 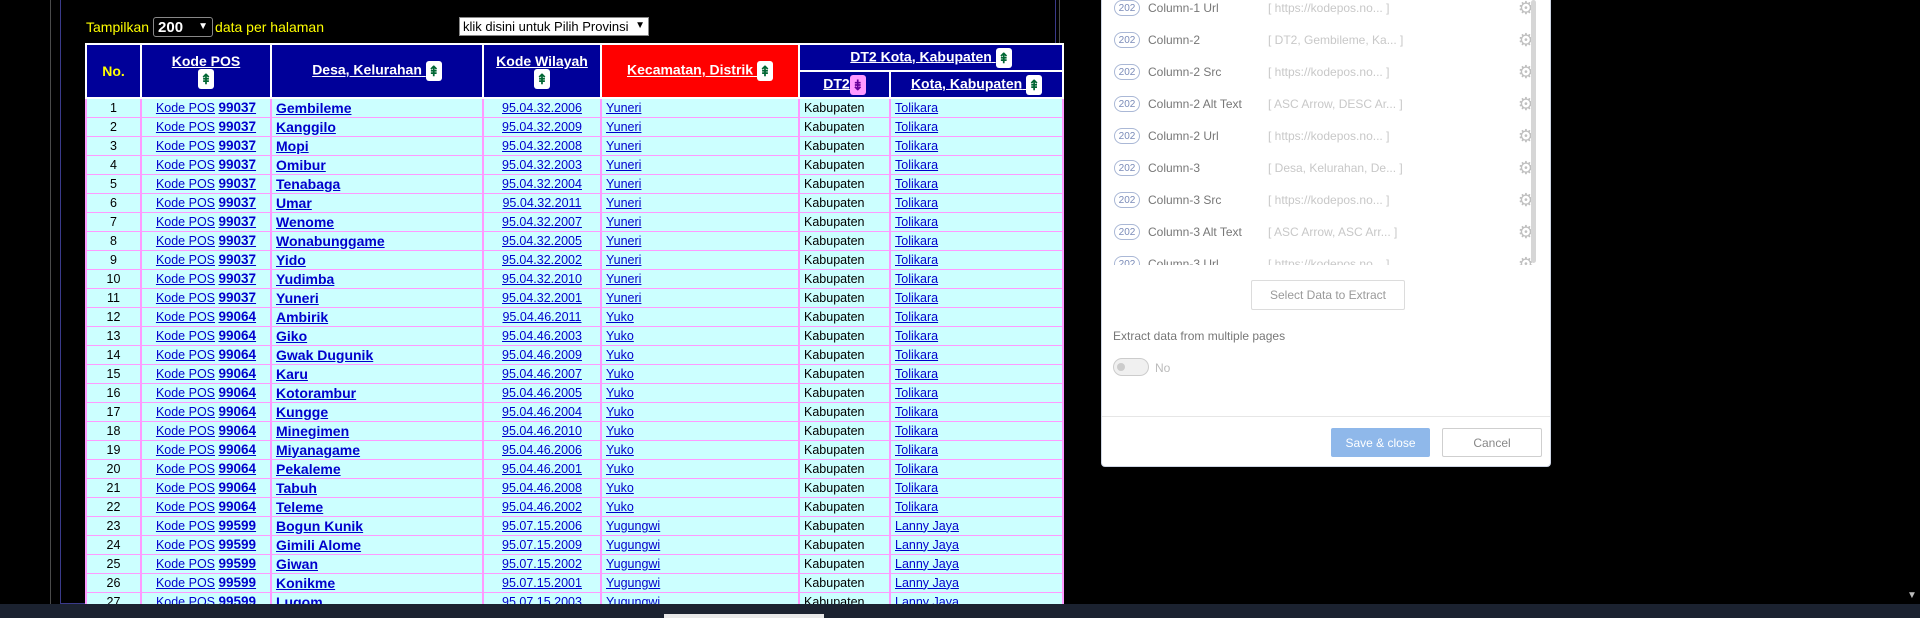 What do you see at coordinates (312, 431) in the screenshot?
I see `desa-link: Minegimen` at bounding box center [312, 431].